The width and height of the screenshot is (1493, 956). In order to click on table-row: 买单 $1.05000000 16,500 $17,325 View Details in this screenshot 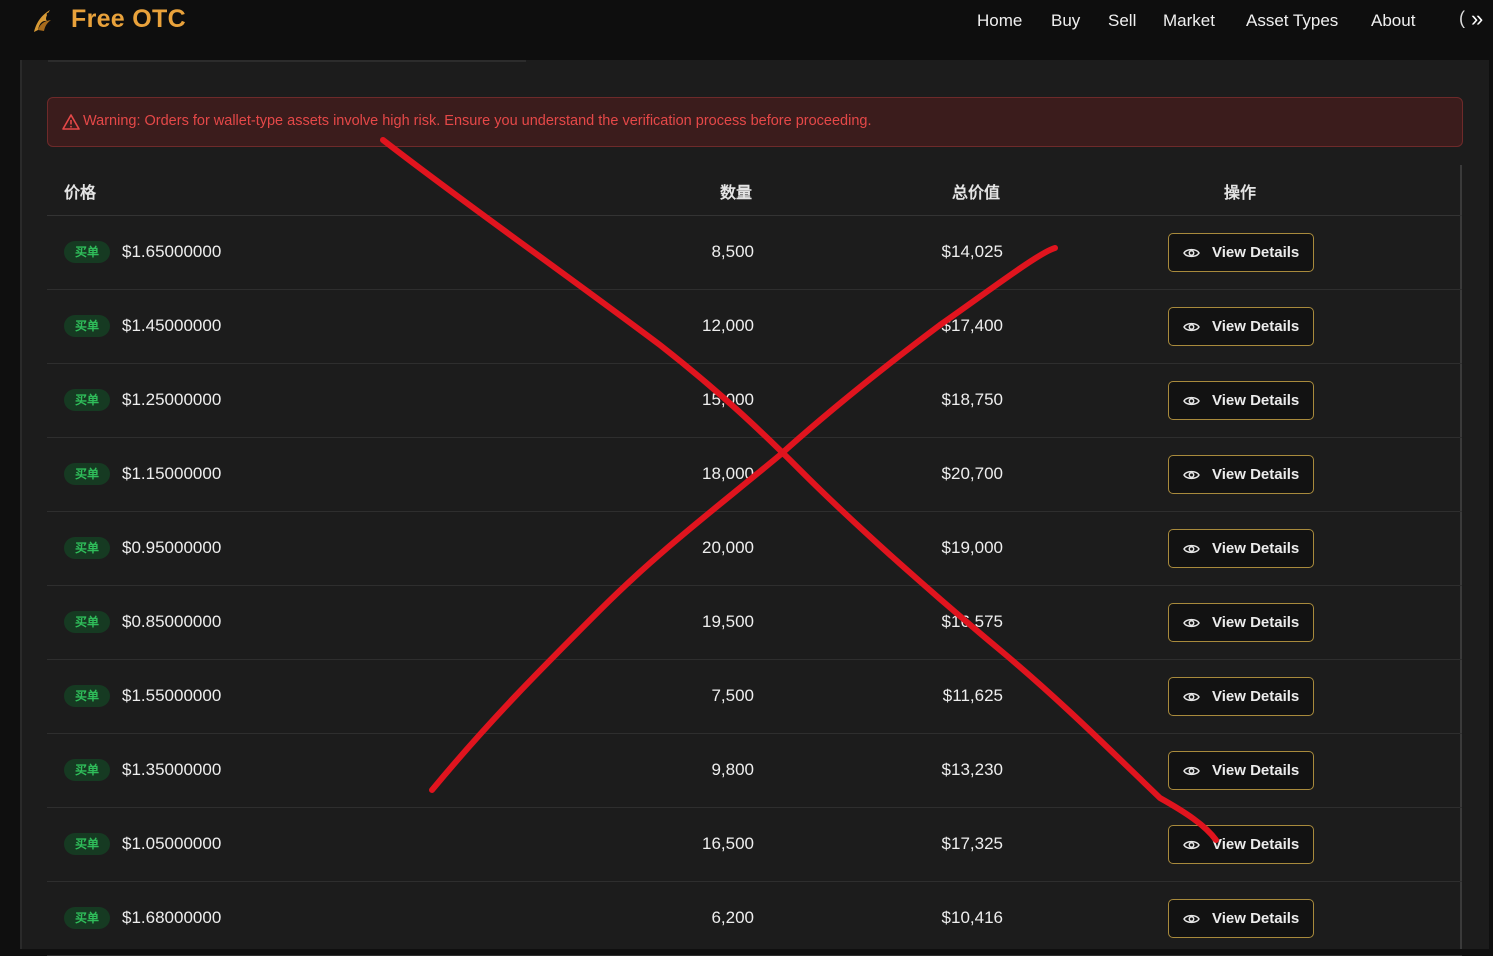, I will do `click(754, 845)`.